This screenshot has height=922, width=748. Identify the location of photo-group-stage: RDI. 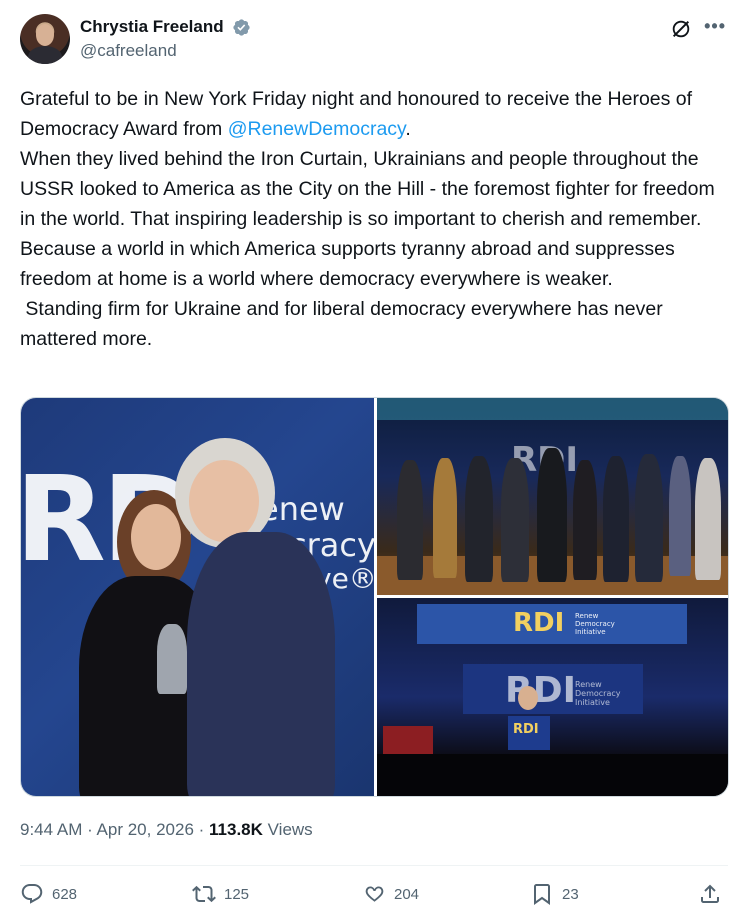
(552, 496).